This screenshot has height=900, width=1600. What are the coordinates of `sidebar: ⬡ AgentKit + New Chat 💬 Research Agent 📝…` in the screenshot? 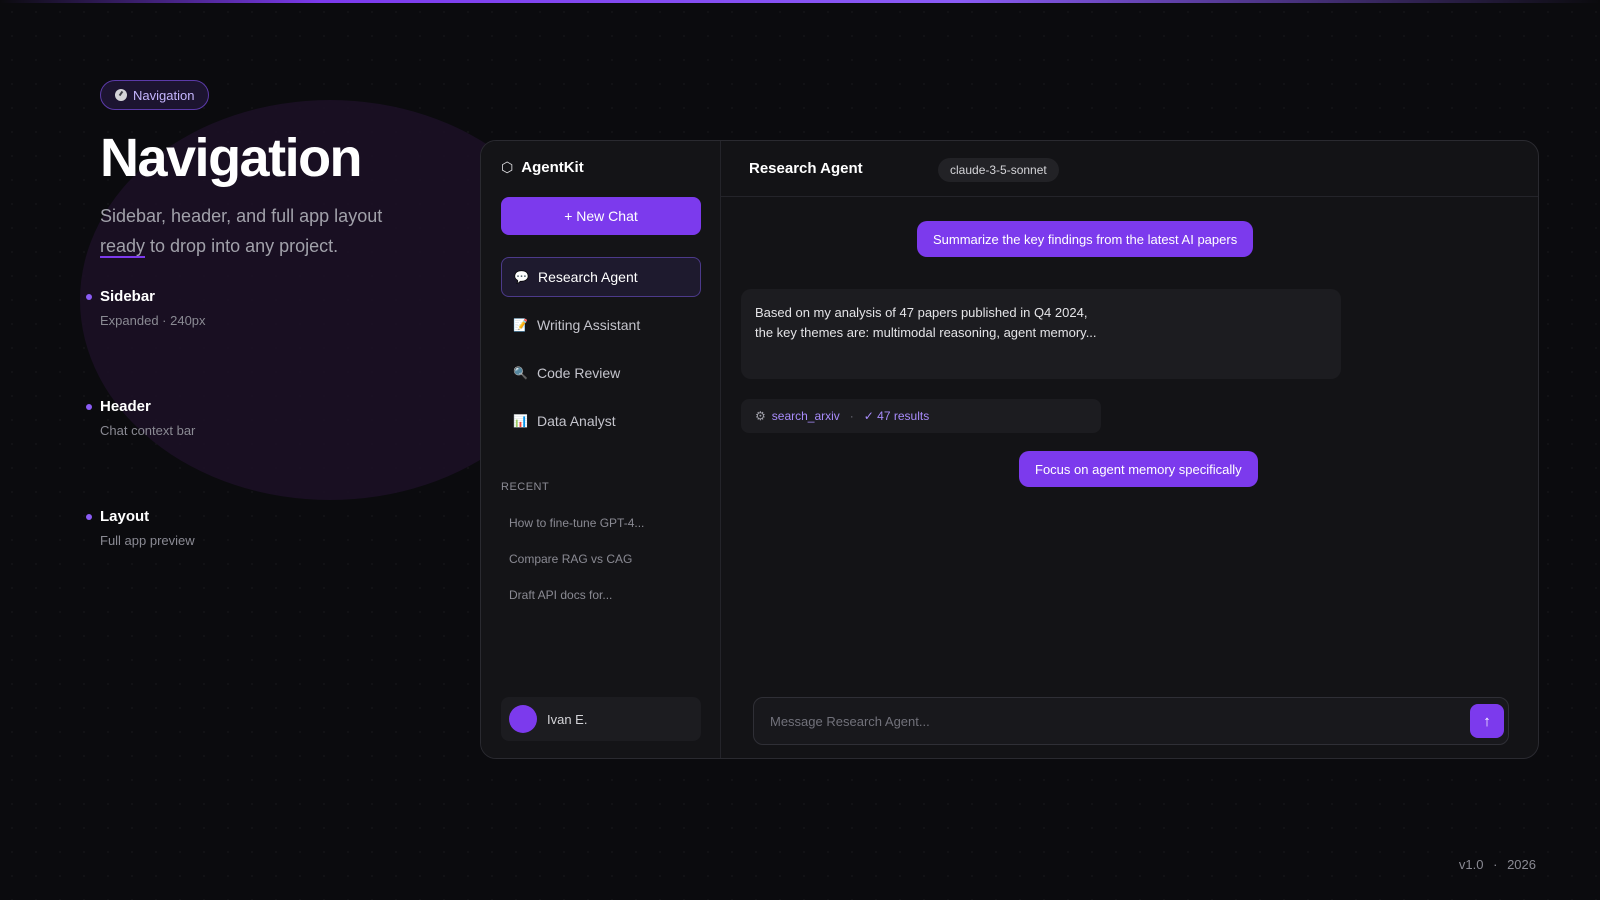 It's located at (601, 449).